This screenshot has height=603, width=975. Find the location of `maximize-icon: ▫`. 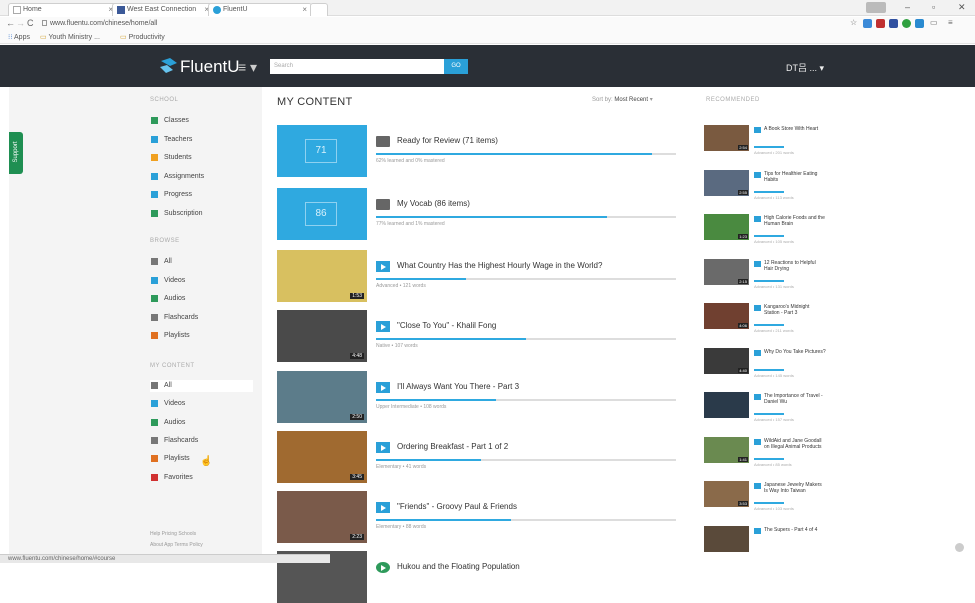

maximize-icon: ▫ is located at coordinates (933, 7).